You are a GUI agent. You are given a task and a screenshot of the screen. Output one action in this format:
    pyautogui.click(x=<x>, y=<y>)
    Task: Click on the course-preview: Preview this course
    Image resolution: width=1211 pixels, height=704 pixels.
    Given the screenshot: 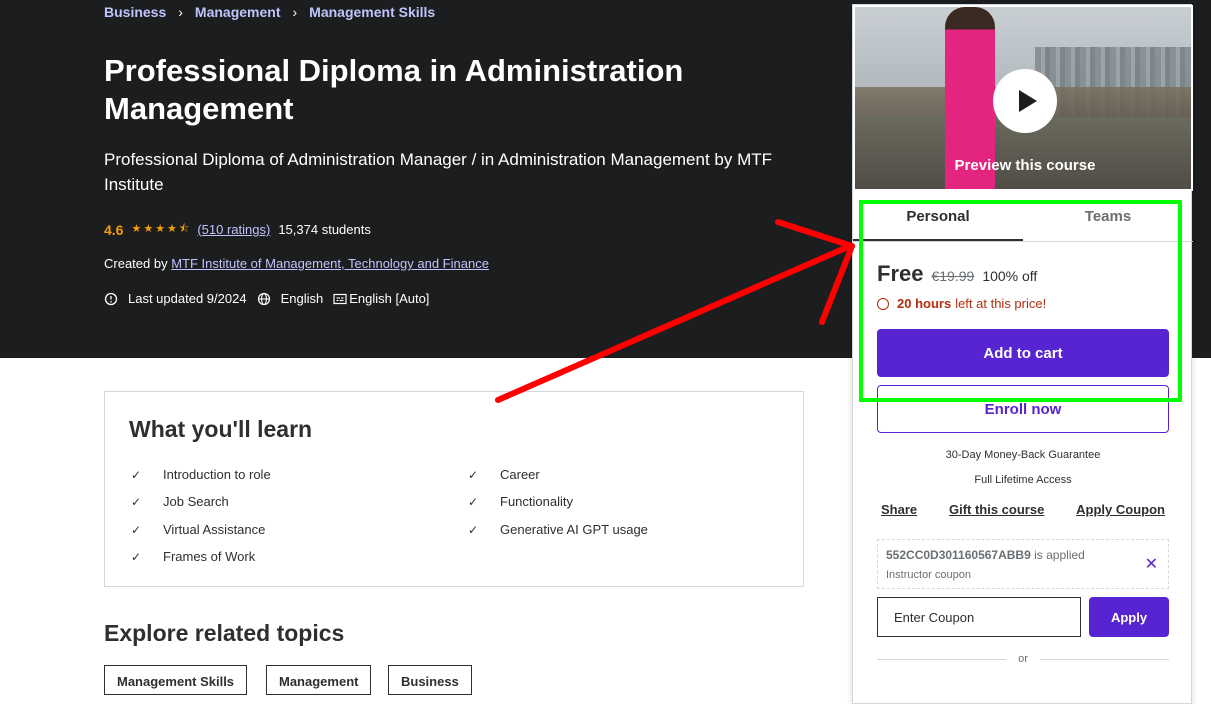 What is the action you would take?
    pyautogui.click(x=1023, y=98)
    